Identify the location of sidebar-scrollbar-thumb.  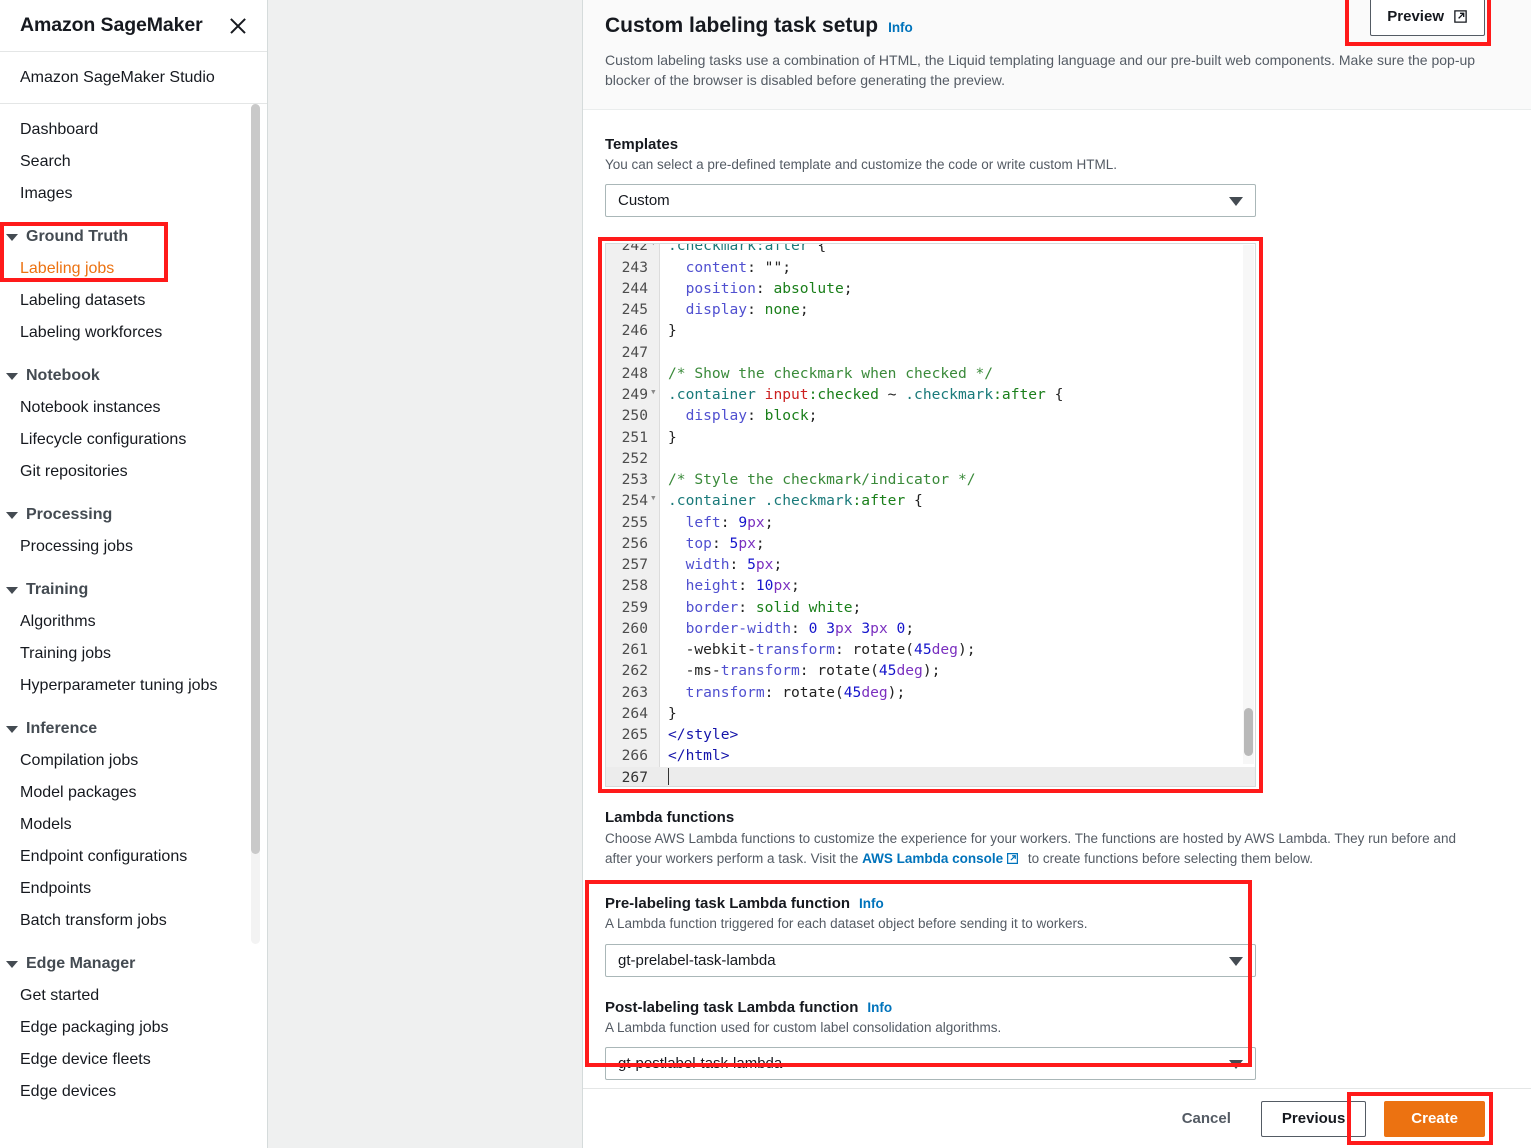
(255, 479).